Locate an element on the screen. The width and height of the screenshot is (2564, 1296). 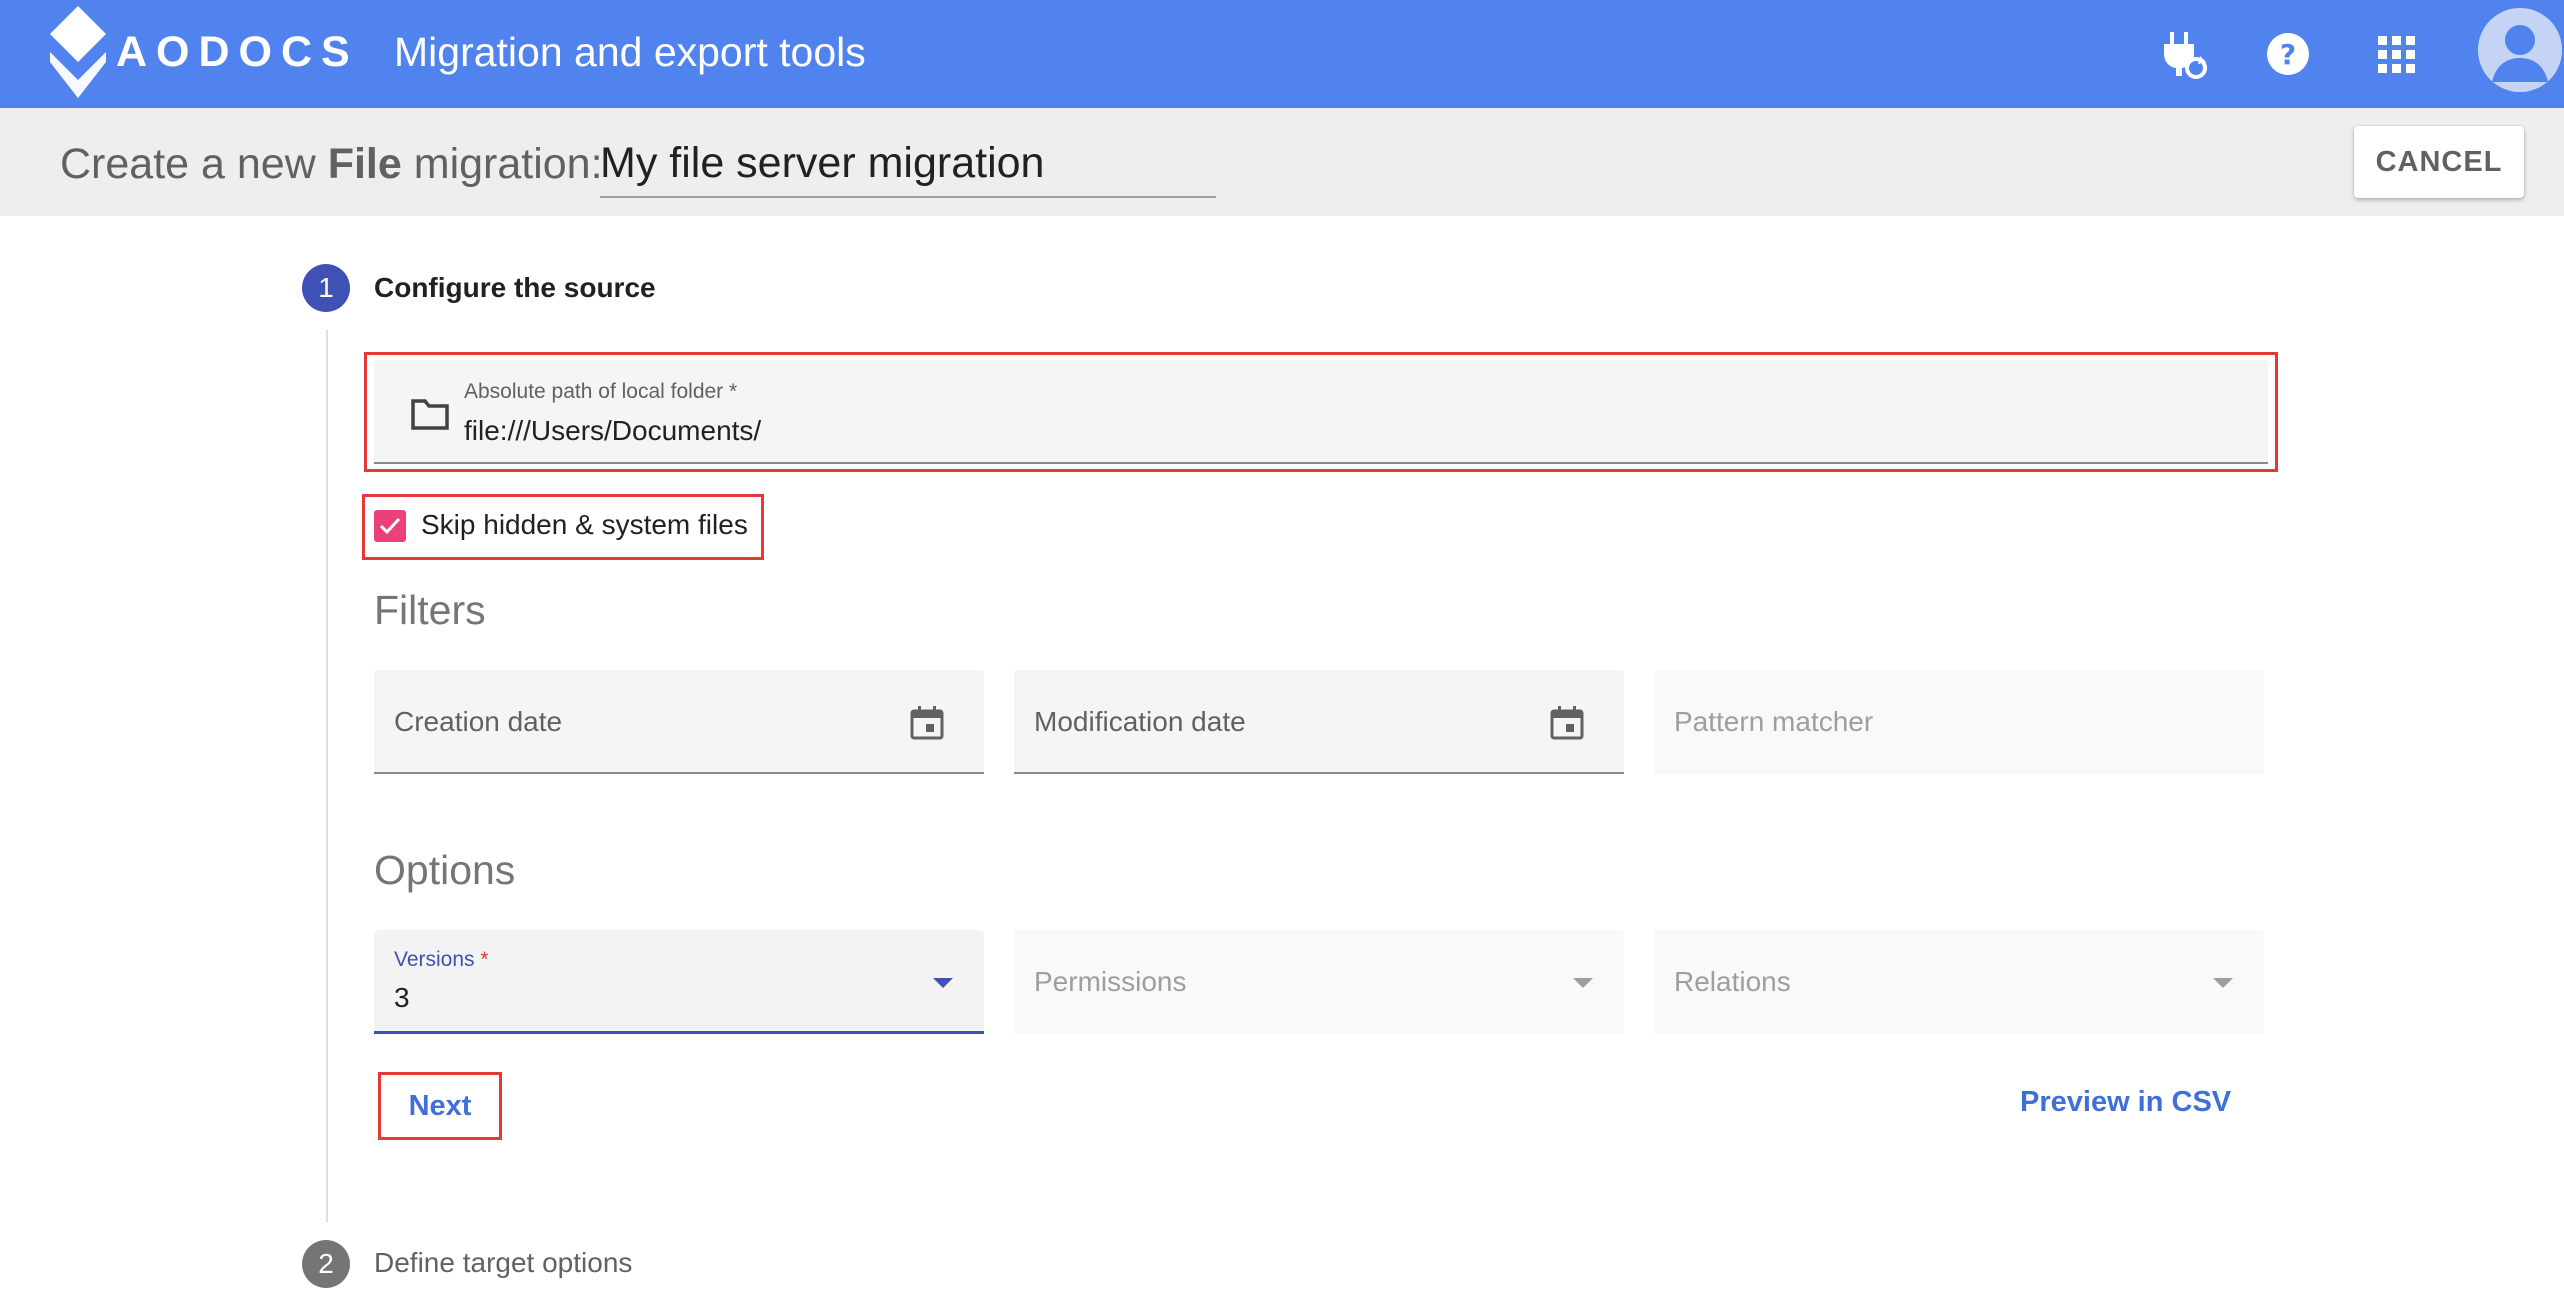
account-avatar-icon is located at coordinates (2520, 50).